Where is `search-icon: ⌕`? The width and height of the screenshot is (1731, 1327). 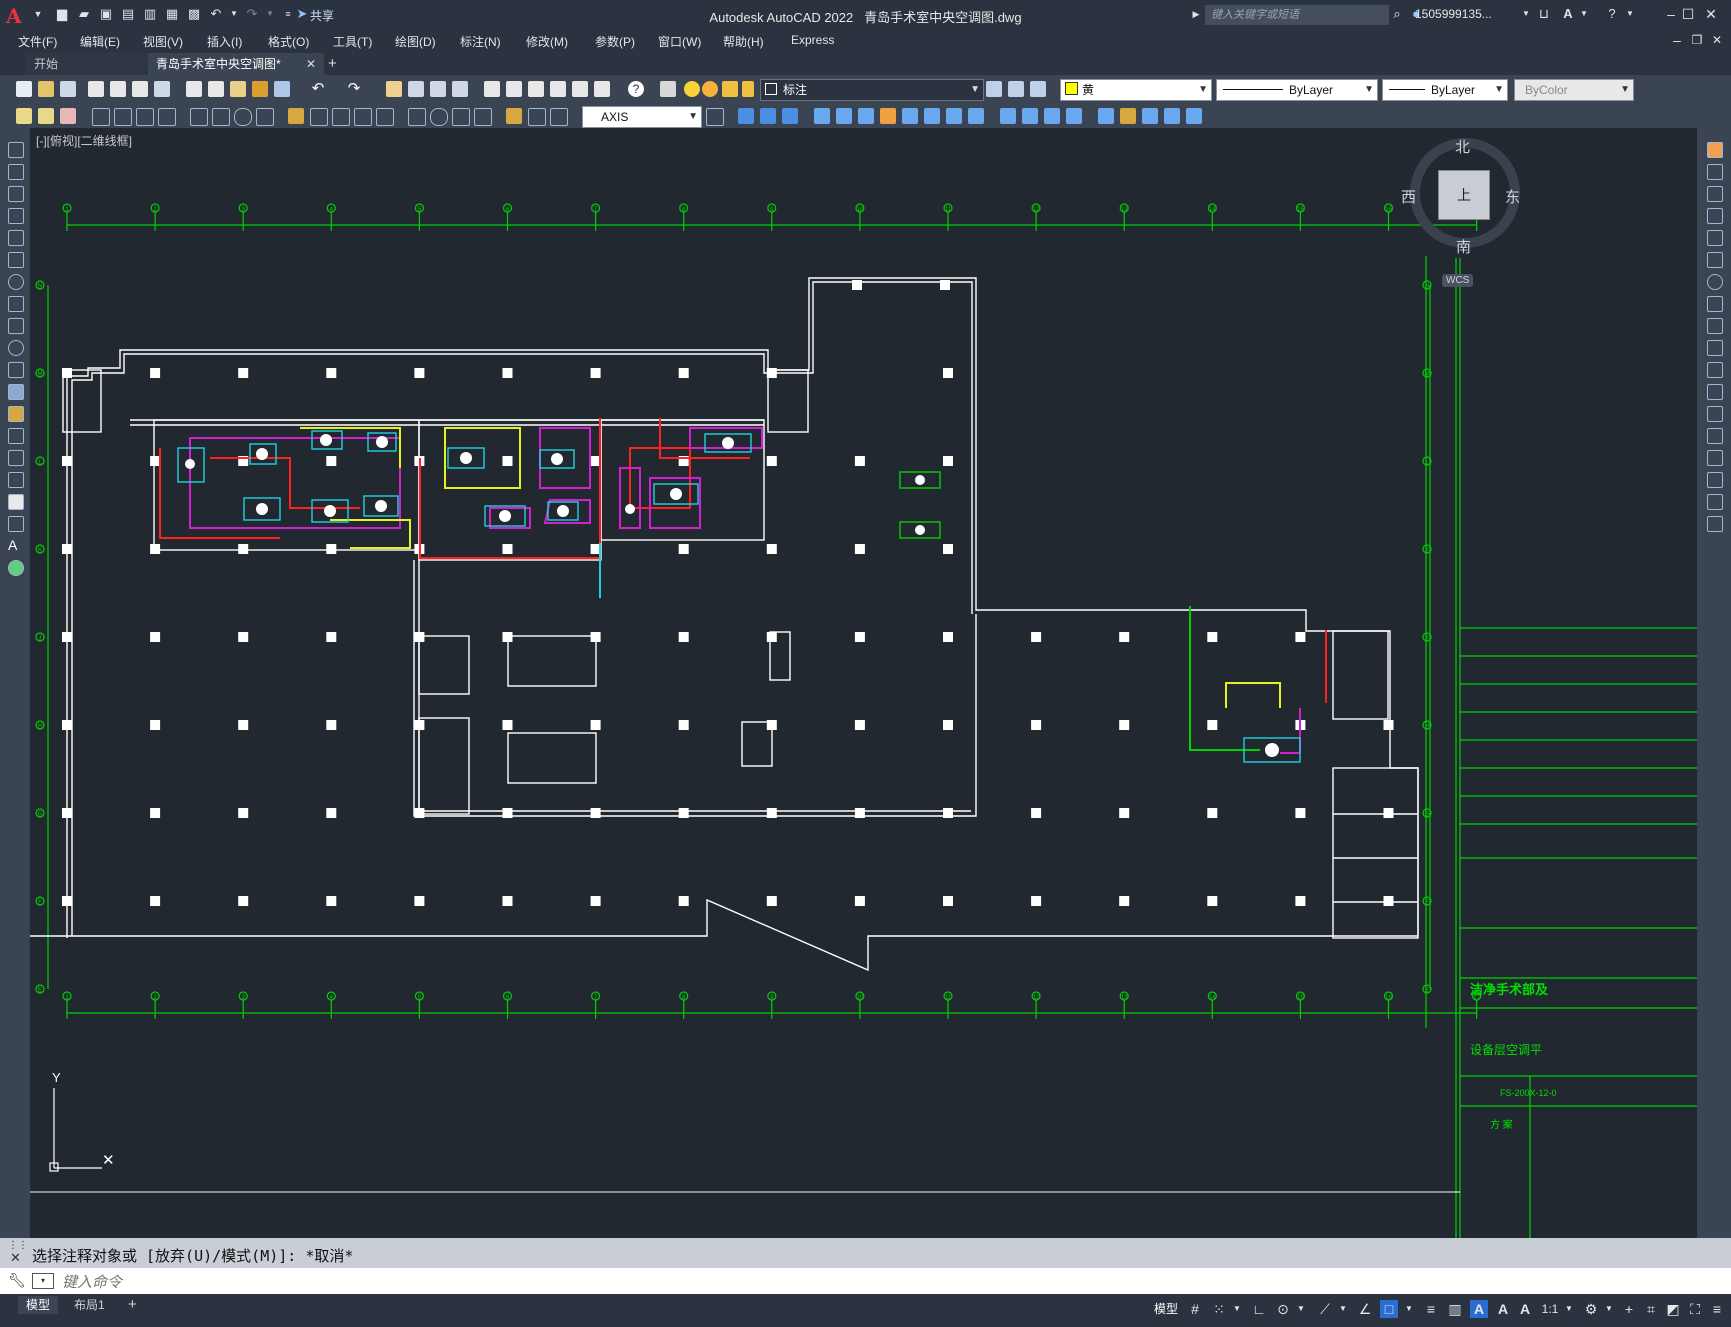
search-icon: ⌕ is located at coordinates (1397, 14).